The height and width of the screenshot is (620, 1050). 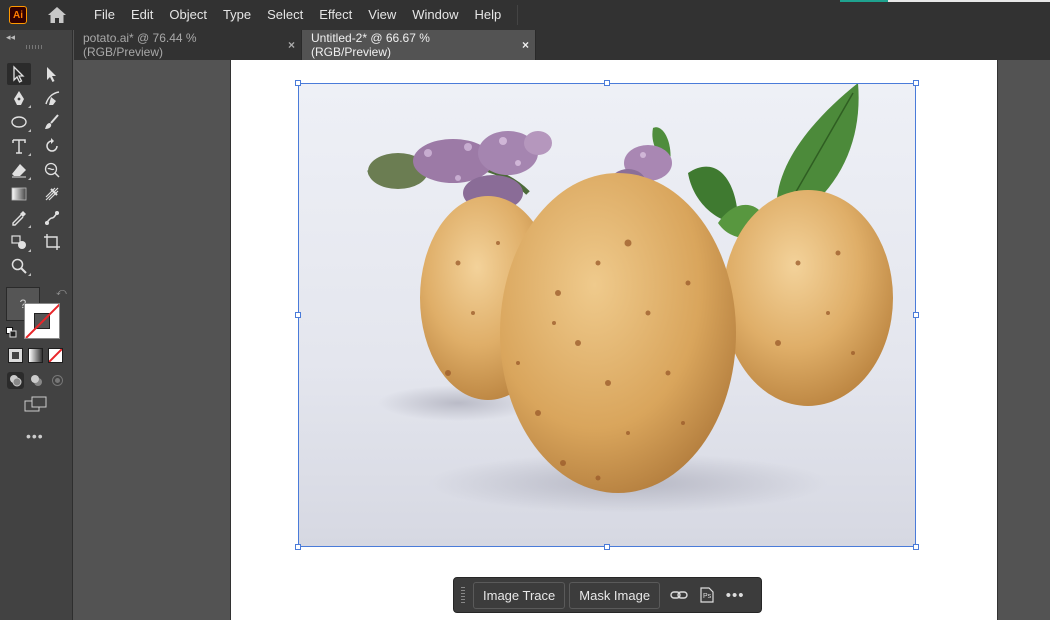 I want to click on tab-label: potato.ai* @ 76.44 % (RGB/Preview), so click(x=140, y=45).